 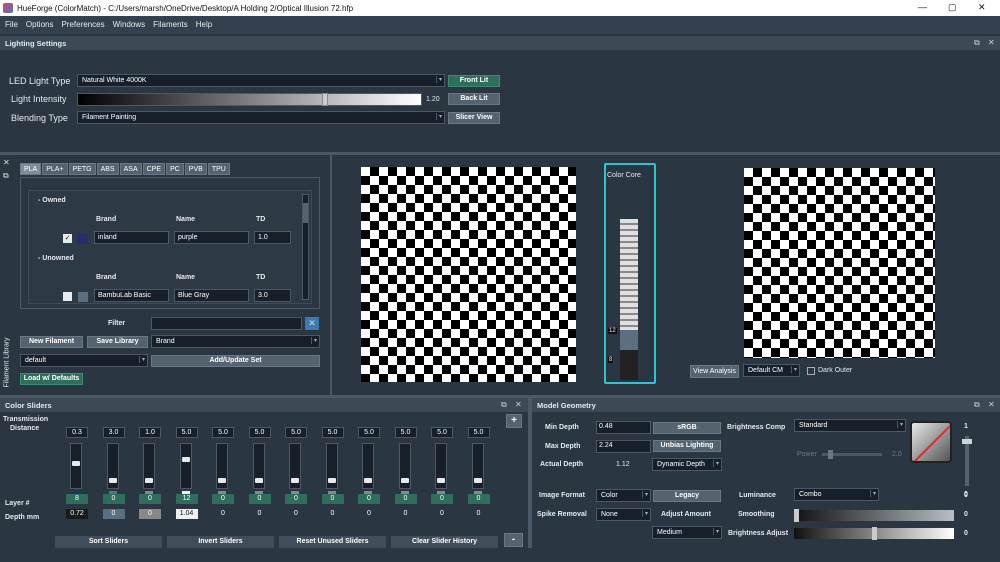 I want to click on clear-slider-history-button: Clear Slider History, so click(x=444, y=542).